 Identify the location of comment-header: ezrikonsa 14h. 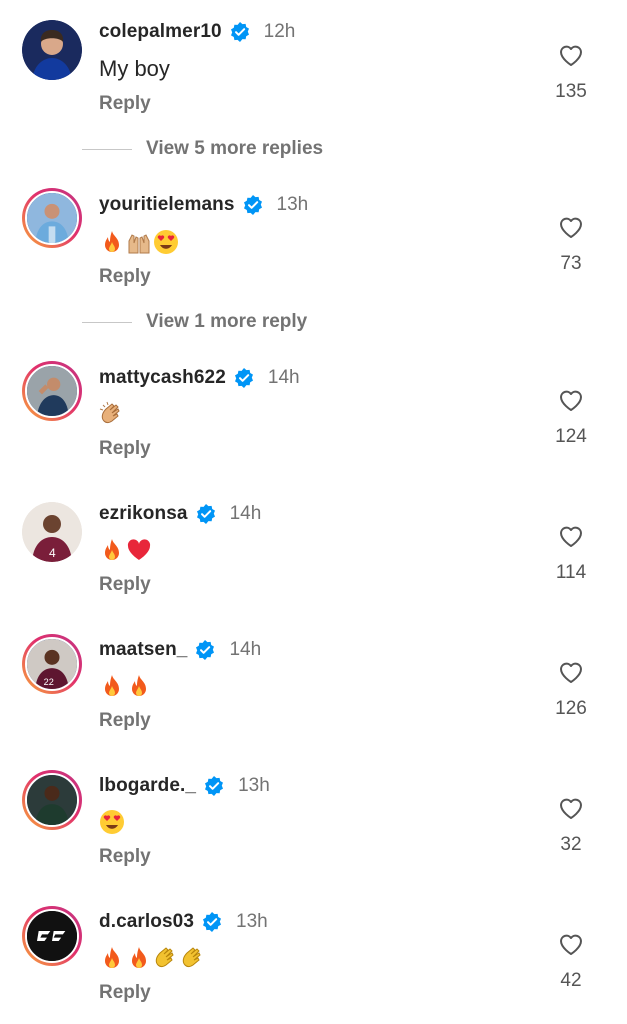
(180, 514).